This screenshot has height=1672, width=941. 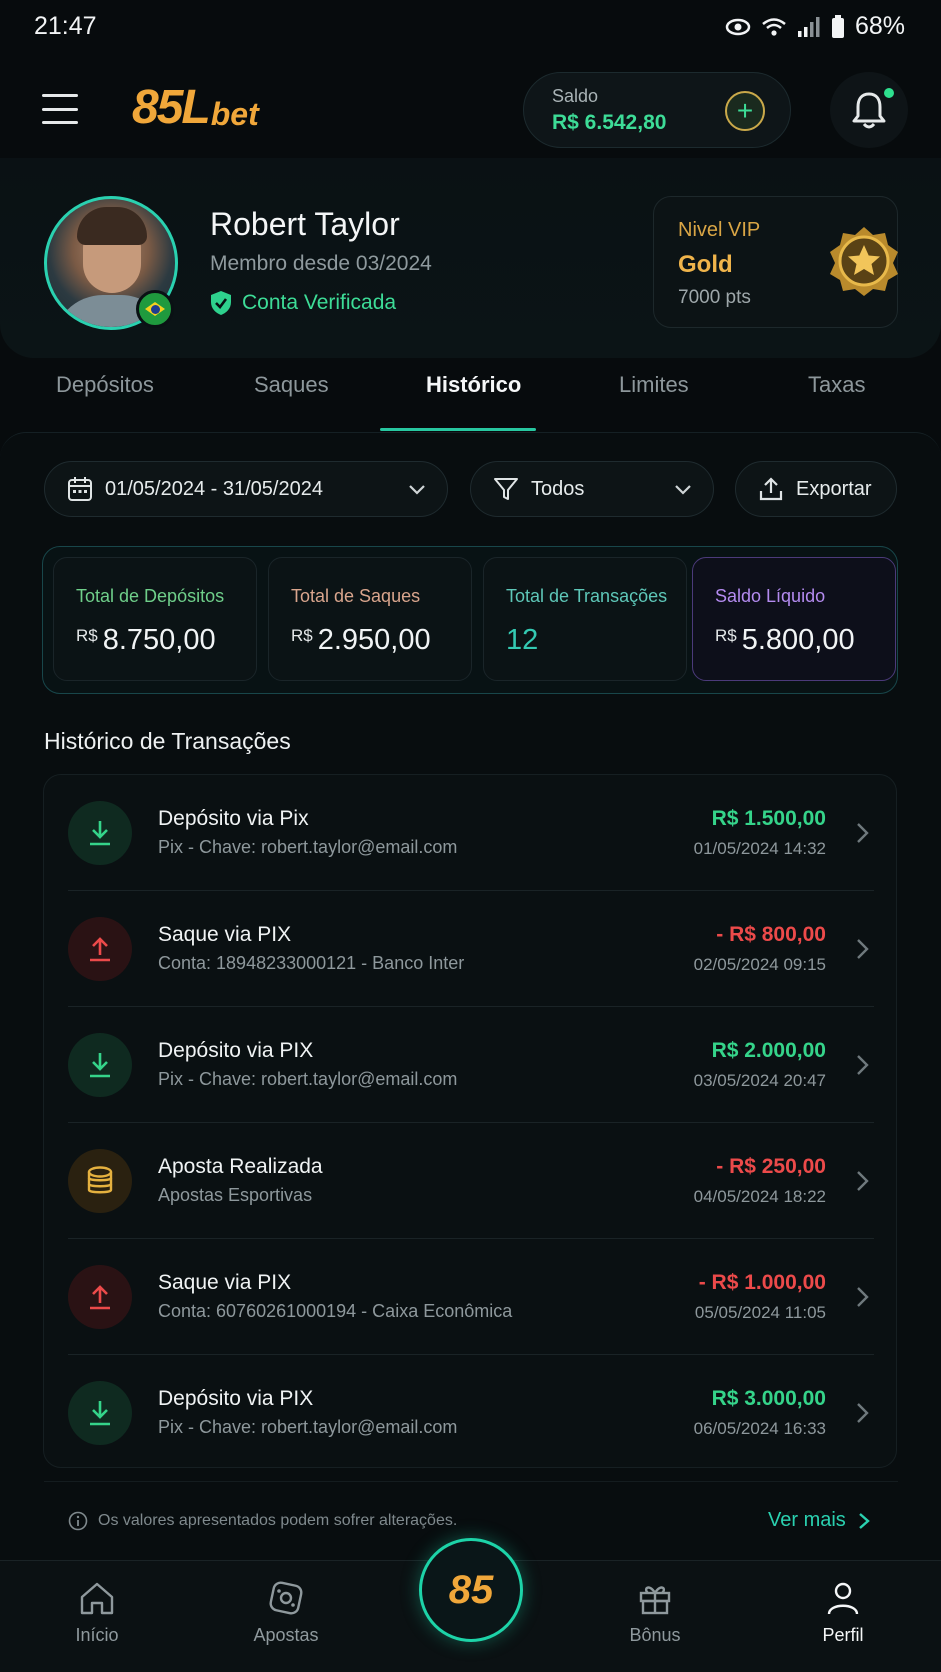 I want to click on summary-transactions-label: Total de Transações, so click(x=587, y=596).